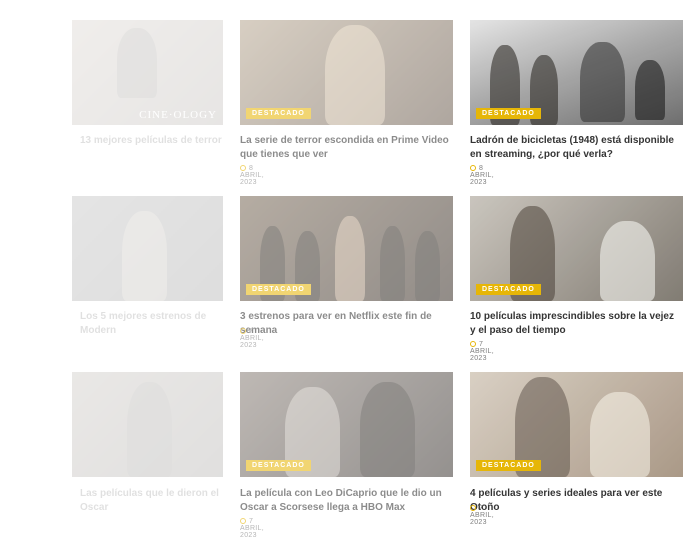 The height and width of the screenshot is (539, 695). What do you see at coordinates (151, 141) in the screenshot?
I see `article-title: 13 mejores películas de terror` at bounding box center [151, 141].